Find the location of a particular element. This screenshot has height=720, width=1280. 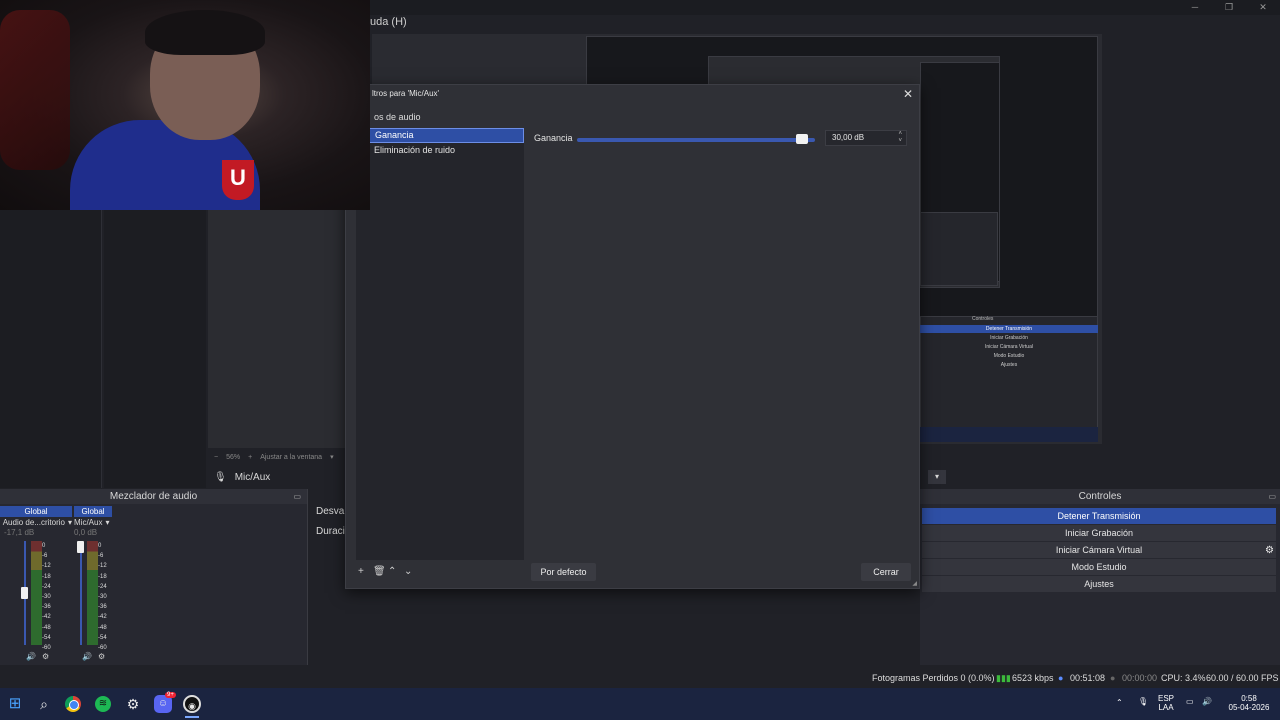

mixer-header: Mezclador de audio ▭ is located at coordinates (153, 496).